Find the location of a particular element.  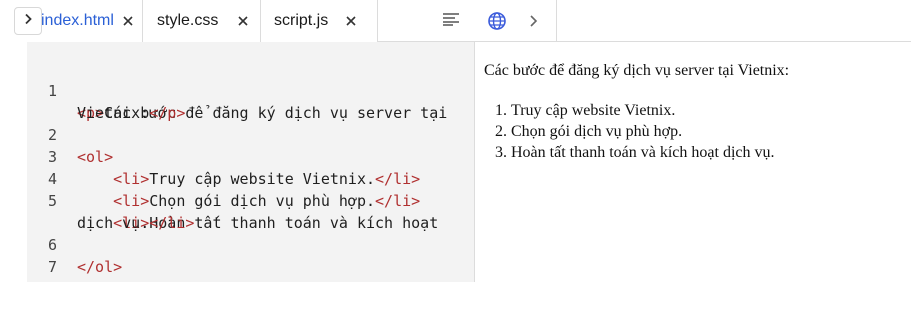

collapse-sidebar-button is located at coordinates (28, 21).